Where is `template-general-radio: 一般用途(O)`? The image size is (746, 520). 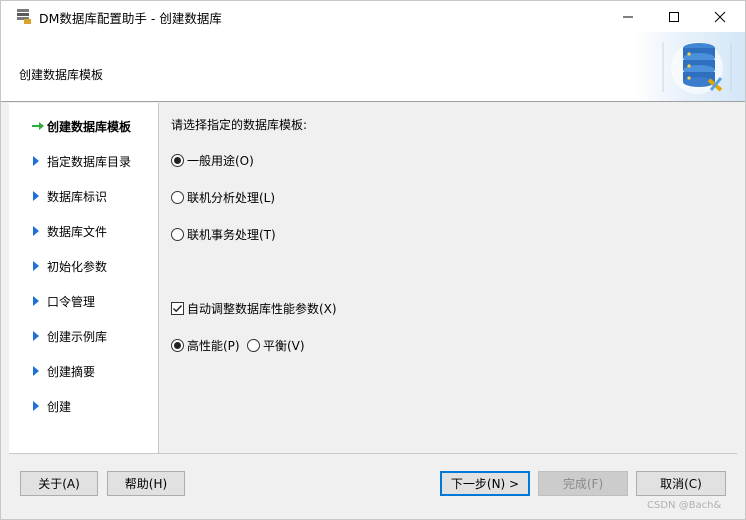 template-general-radio: 一般用途(O) is located at coordinates (212, 160).